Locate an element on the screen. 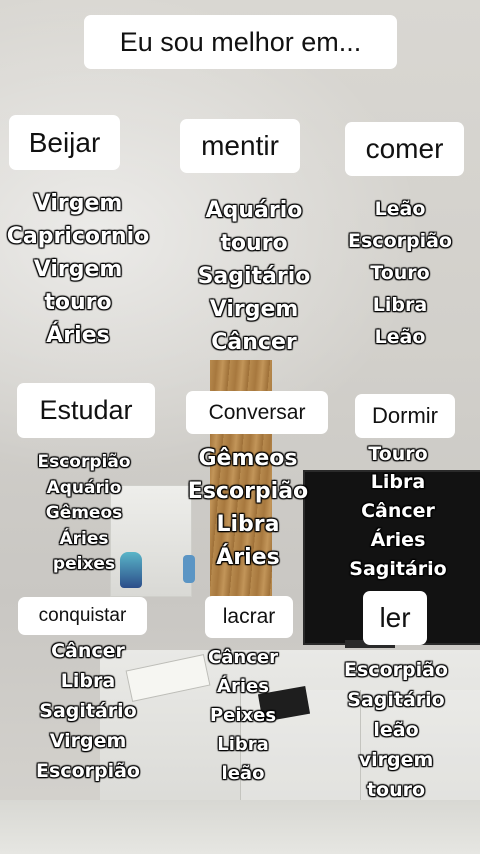 The image size is (480, 854). category-label-comer: comer is located at coordinates (404, 149).